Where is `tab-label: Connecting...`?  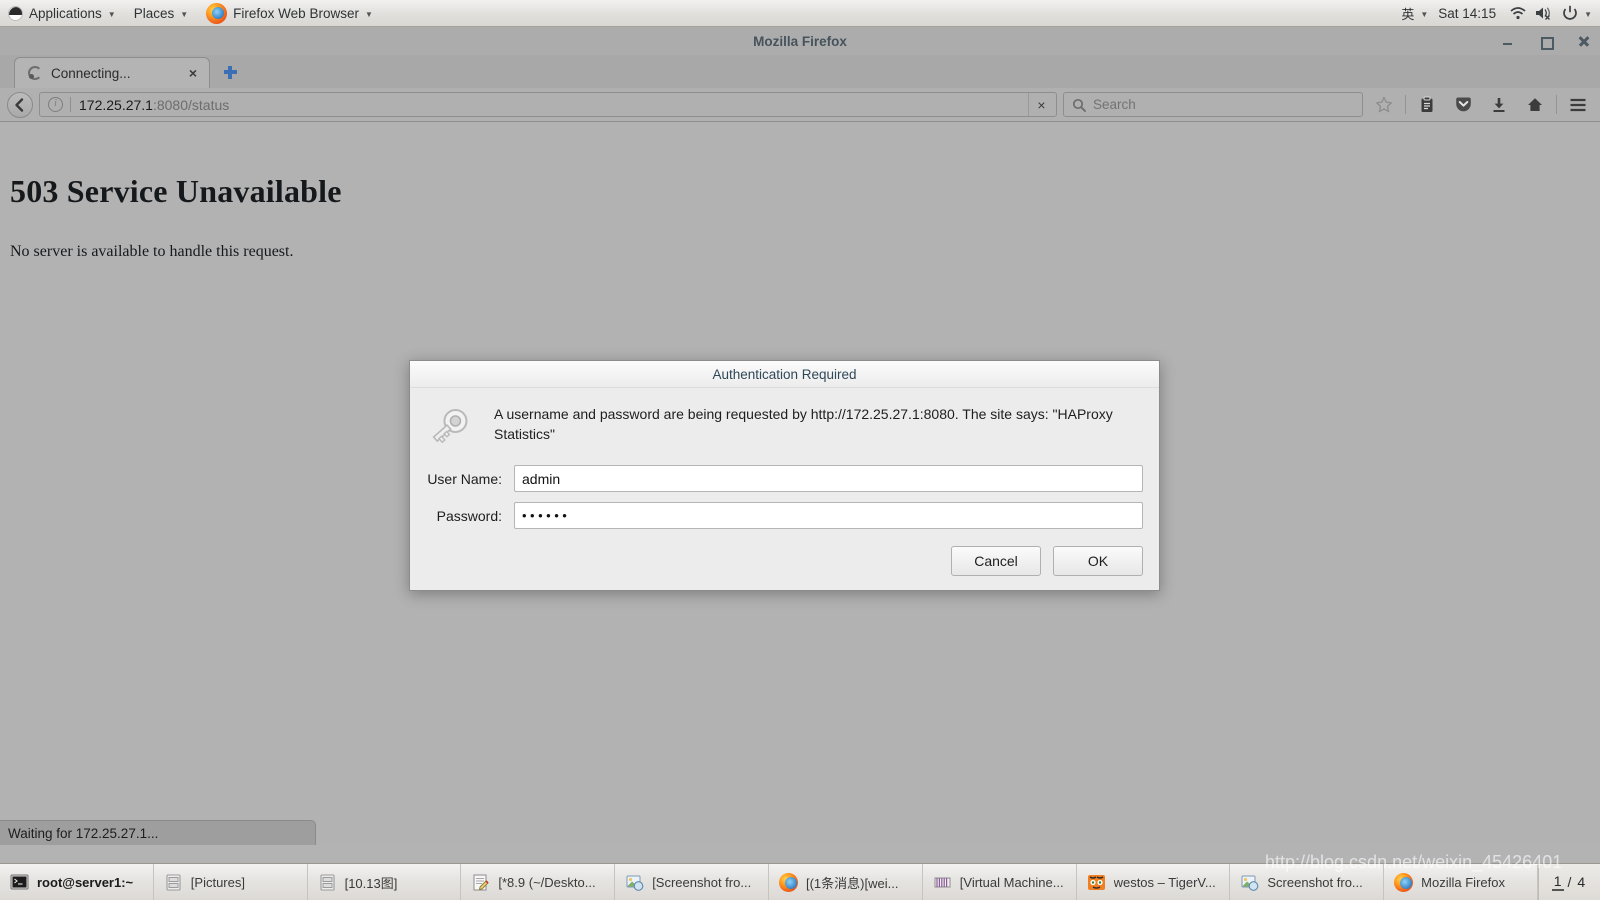
tab-label: Connecting... is located at coordinates (91, 73).